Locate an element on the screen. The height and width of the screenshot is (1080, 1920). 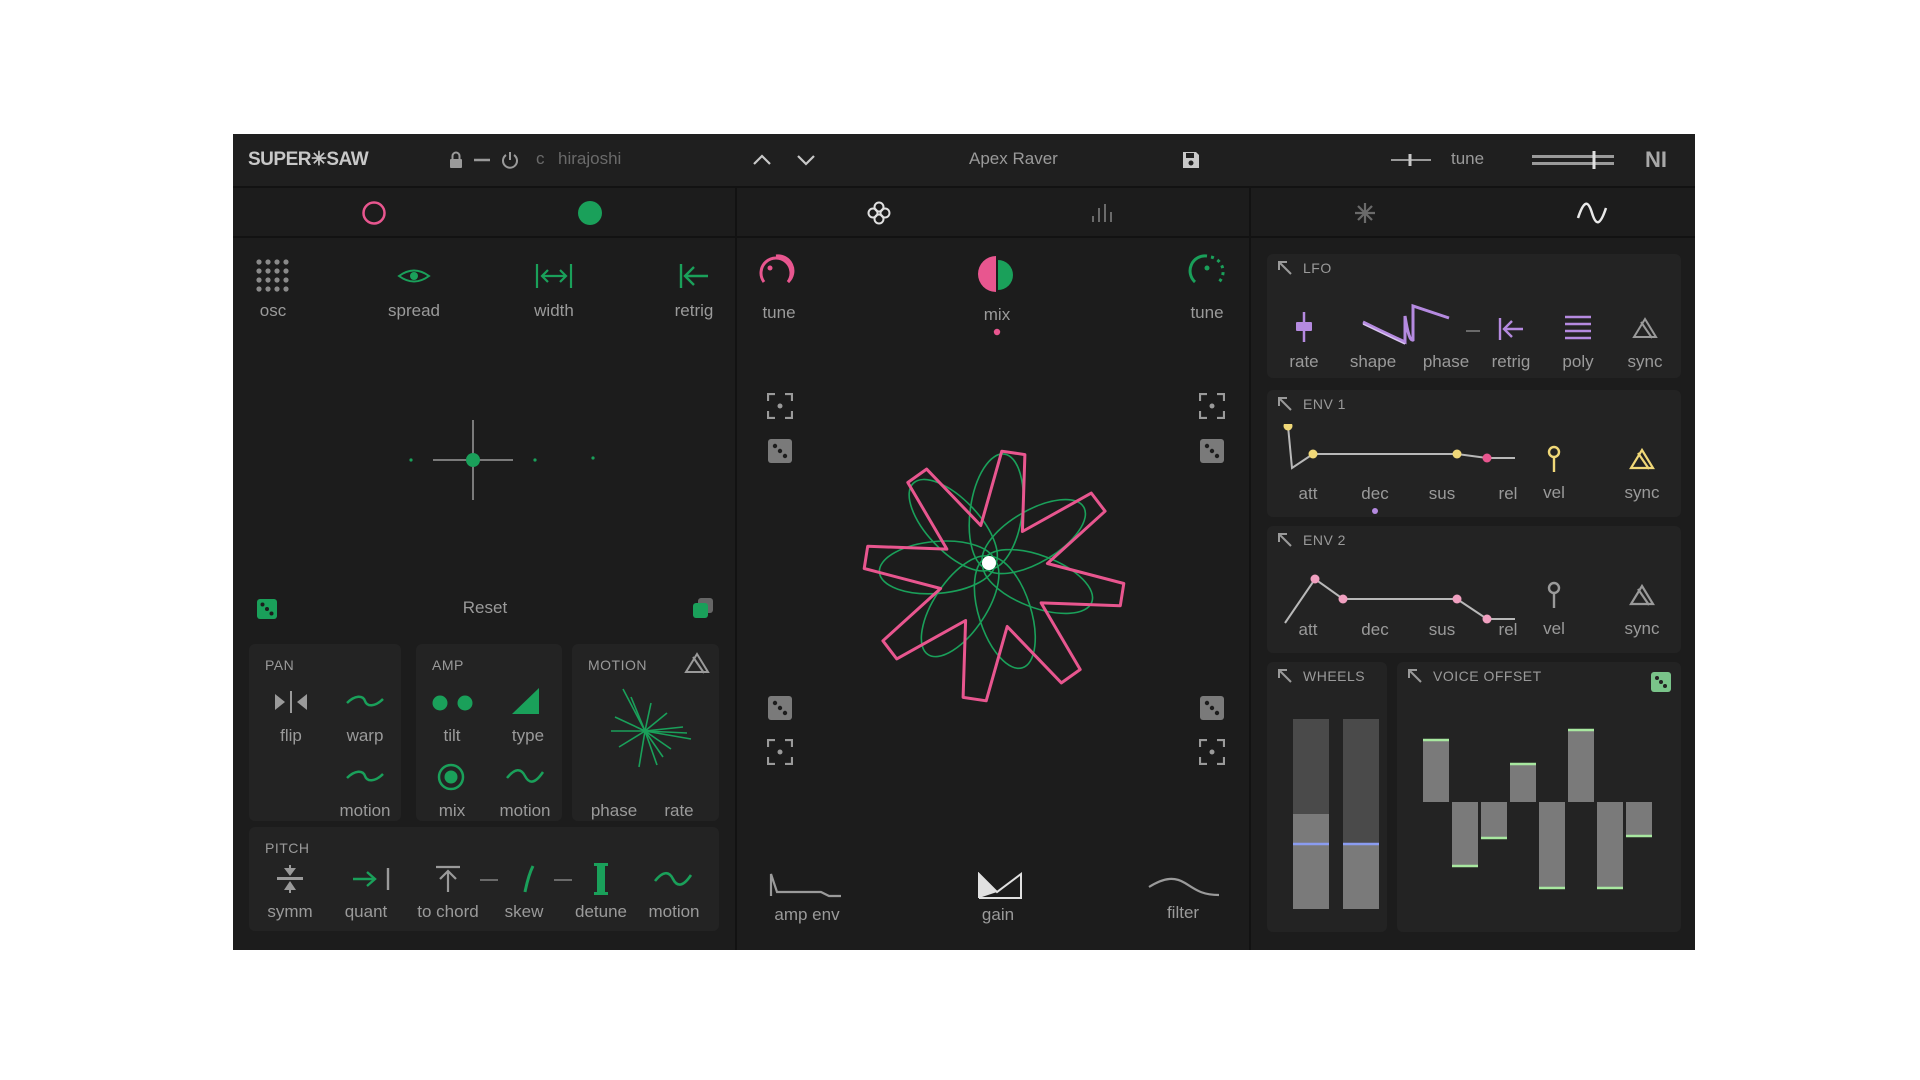
save-icon is located at coordinates (1191, 160).